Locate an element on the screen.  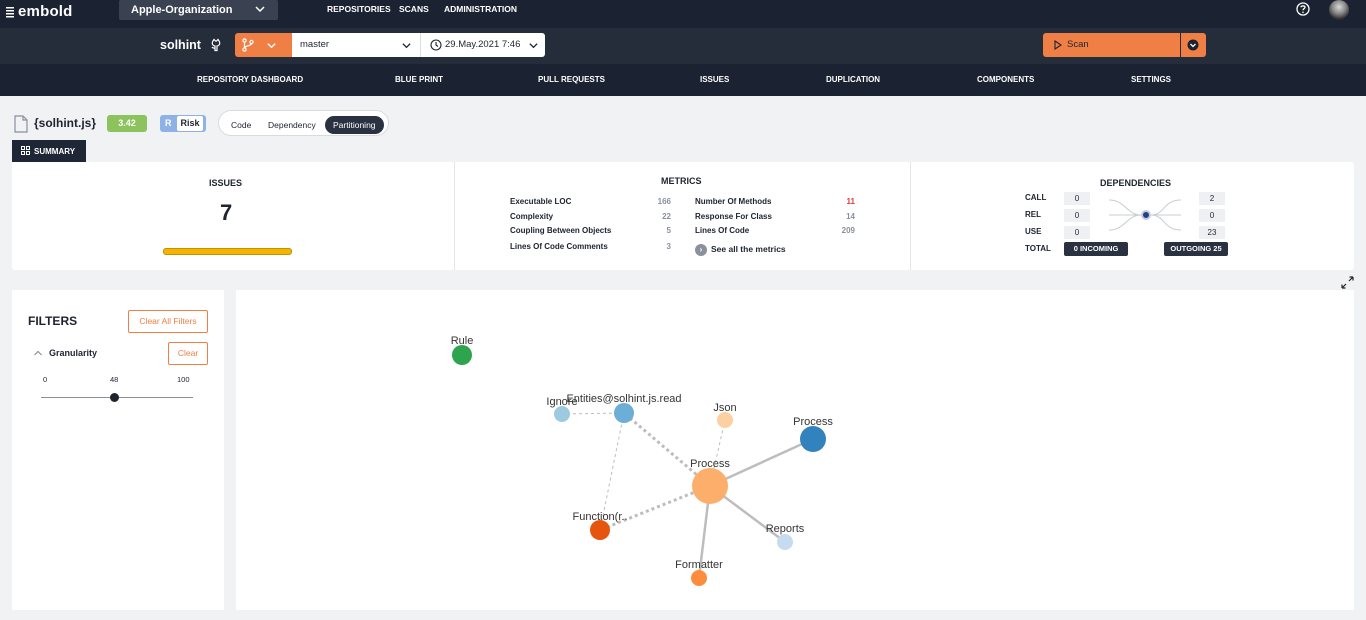
view-dependency-button: Dependency is located at coordinates (292, 125).